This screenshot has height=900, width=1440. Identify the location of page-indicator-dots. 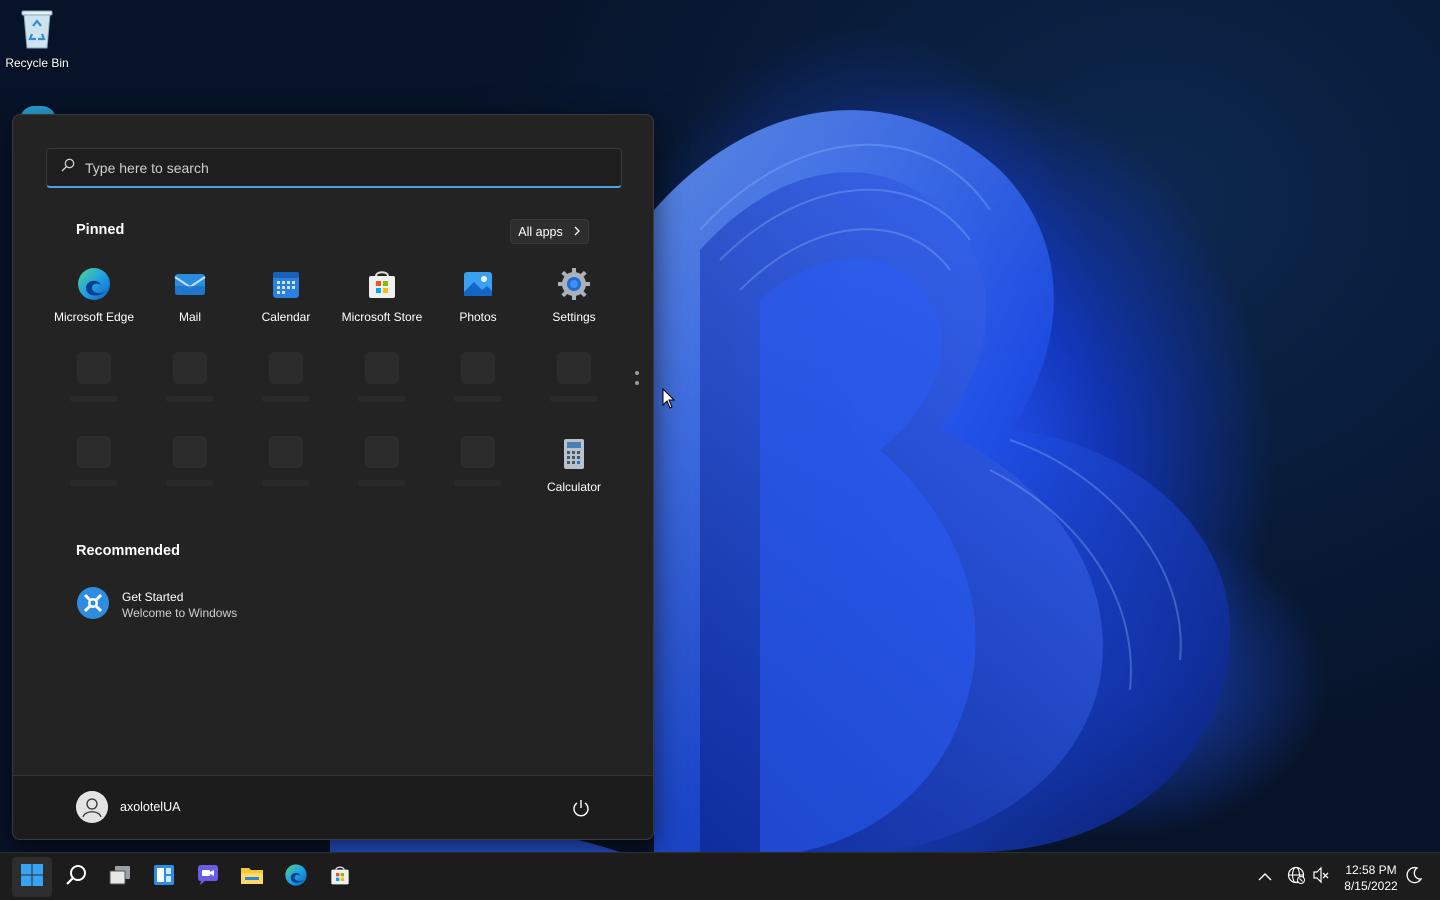
(638, 381).